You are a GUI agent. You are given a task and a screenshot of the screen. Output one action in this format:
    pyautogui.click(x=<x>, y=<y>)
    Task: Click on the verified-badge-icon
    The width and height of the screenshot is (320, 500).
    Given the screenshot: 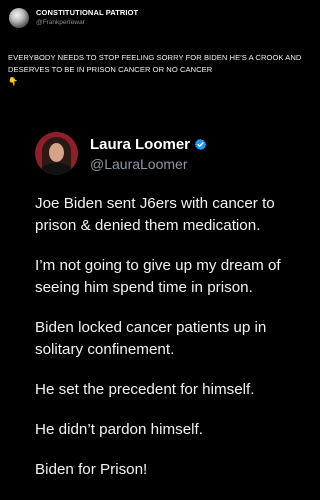 What is the action you would take?
    pyautogui.click(x=200, y=144)
    